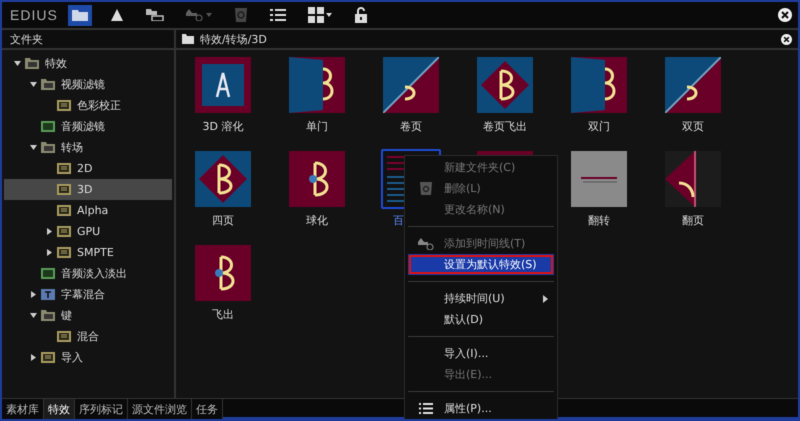 This screenshot has width=800, height=421. I want to click on effect-item: 四页, so click(223, 188).